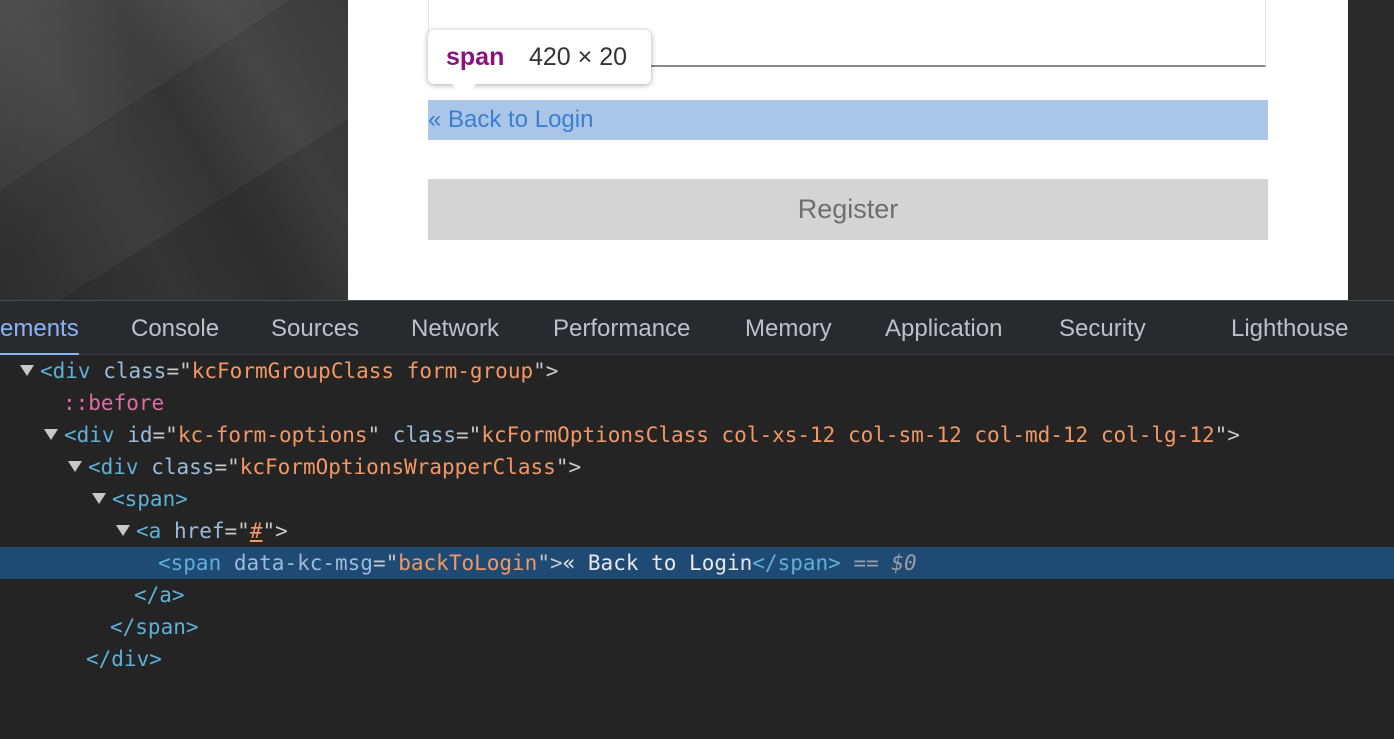  I want to click on tab-network: Network, so click(455, 328).